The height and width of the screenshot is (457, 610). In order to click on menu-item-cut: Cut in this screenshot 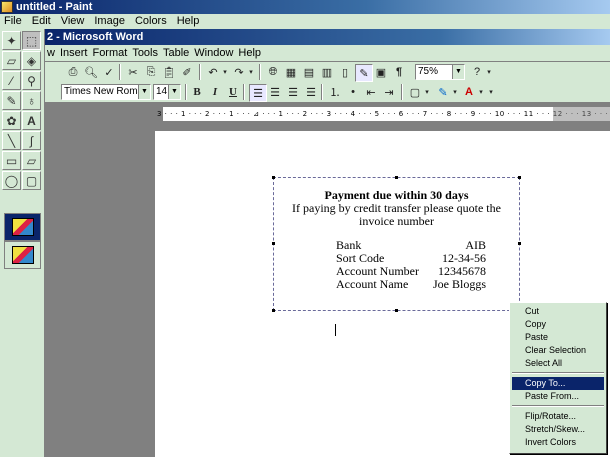, I will do `click(558, 311)`.